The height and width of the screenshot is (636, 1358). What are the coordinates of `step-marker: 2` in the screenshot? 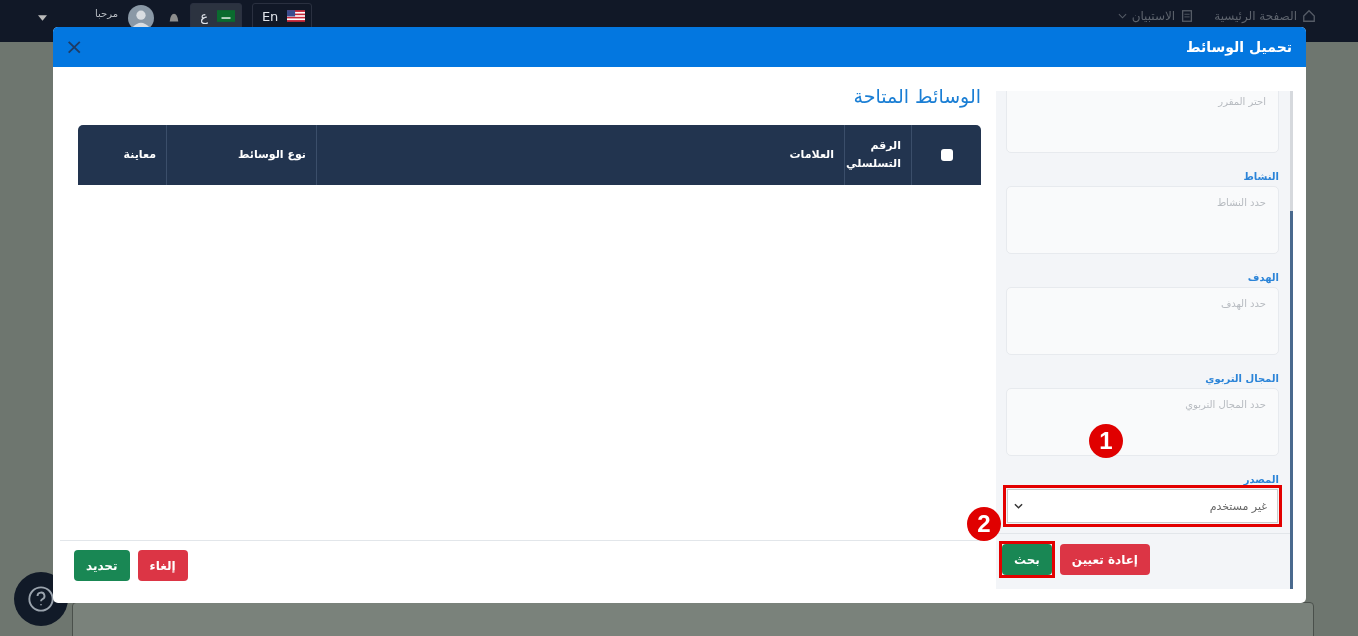 It's located at (984, 524).